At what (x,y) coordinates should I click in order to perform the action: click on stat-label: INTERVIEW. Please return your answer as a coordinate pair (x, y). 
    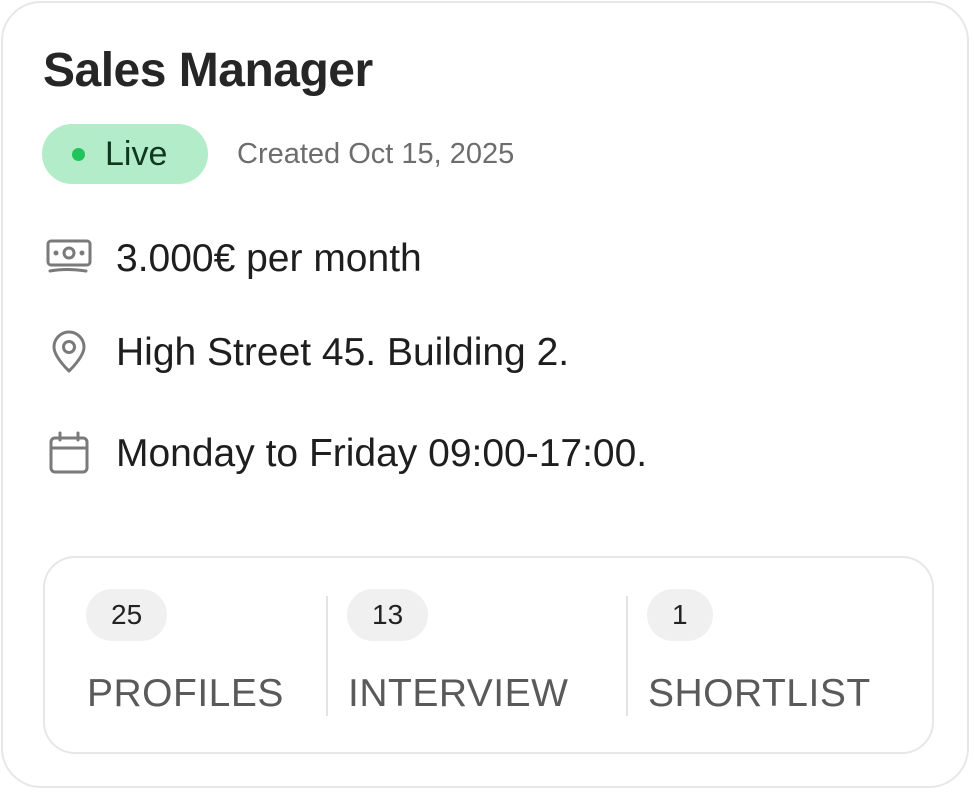
    Looking at the image, I should click on (458, 693).